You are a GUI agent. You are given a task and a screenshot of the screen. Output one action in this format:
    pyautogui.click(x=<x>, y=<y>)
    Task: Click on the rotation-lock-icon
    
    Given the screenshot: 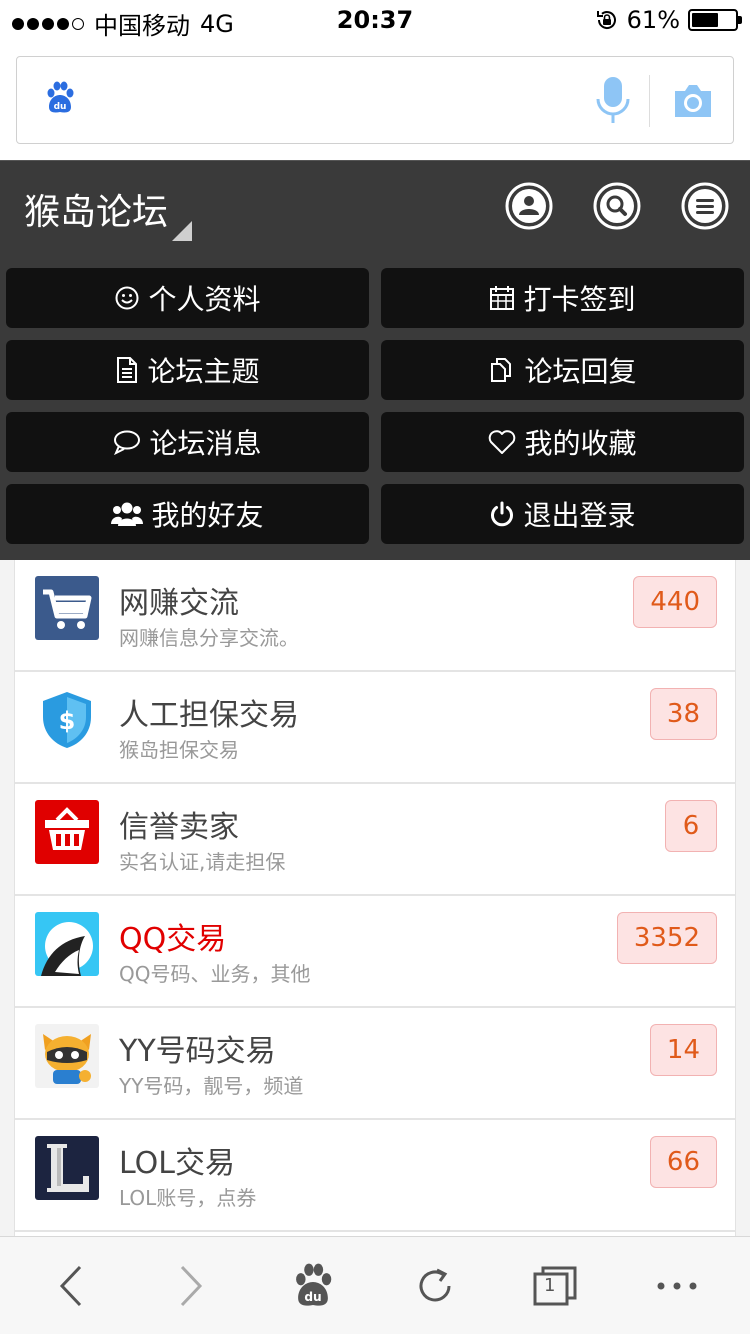 What is the action you would take?
    pyautogui.click(x=606, y=20)
    